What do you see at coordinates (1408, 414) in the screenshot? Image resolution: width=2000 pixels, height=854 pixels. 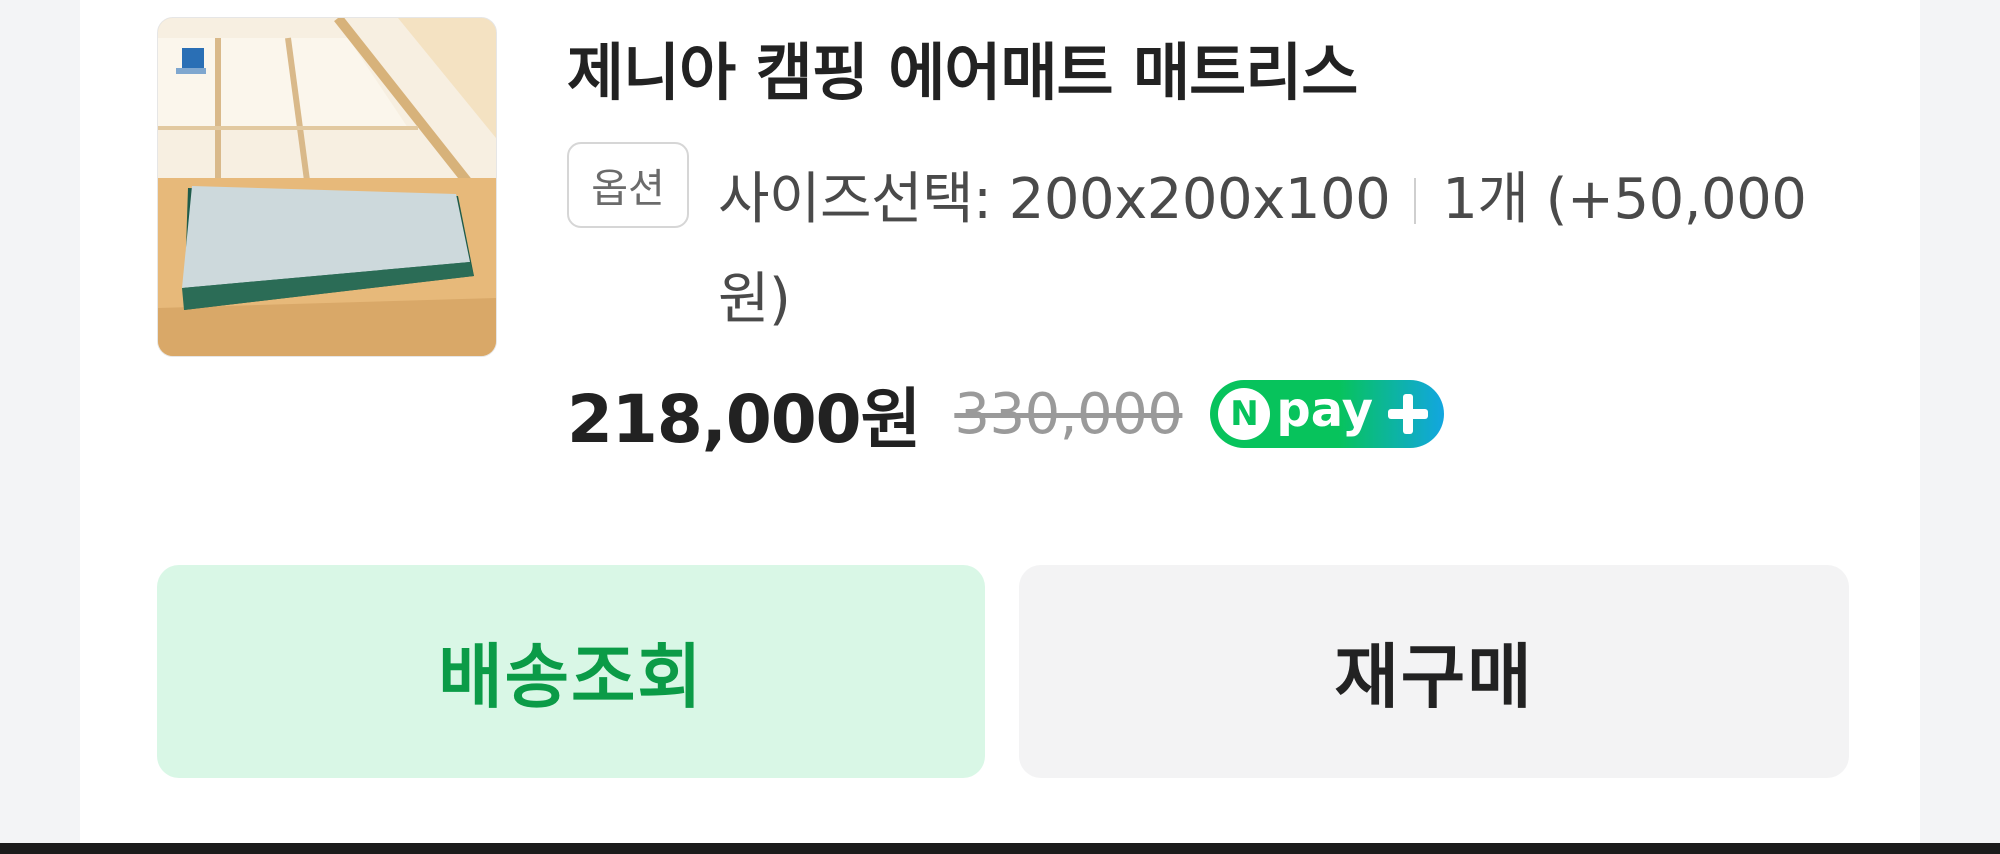 I see `plus-icon` at bounding box center [1408, 414].